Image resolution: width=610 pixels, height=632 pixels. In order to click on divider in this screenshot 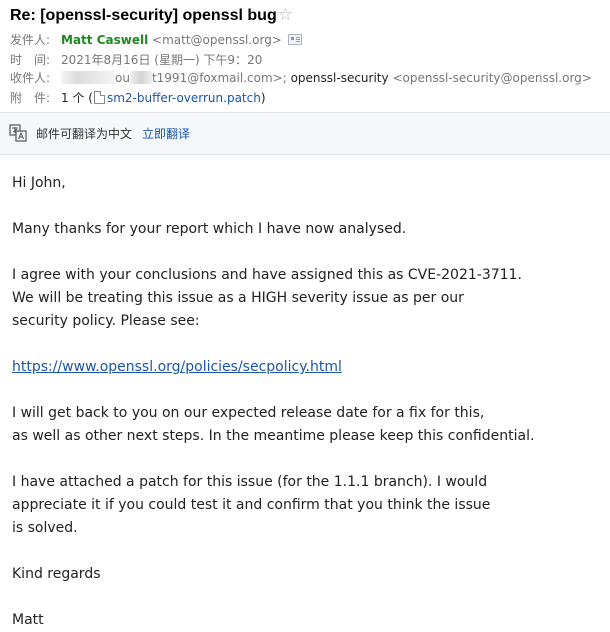, I will do `click(305, 154)`.